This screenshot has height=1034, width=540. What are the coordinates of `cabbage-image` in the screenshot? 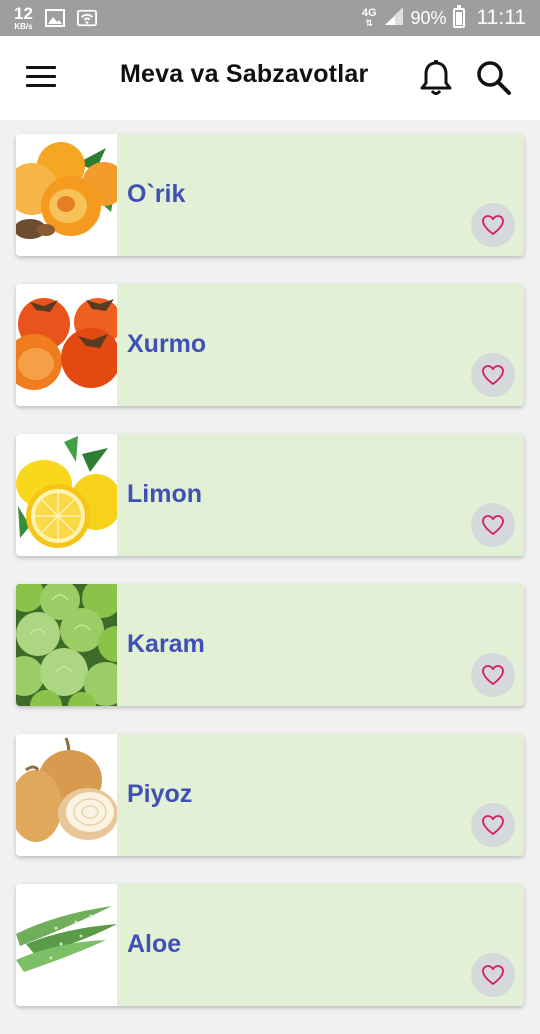 It's located at (66, 645).